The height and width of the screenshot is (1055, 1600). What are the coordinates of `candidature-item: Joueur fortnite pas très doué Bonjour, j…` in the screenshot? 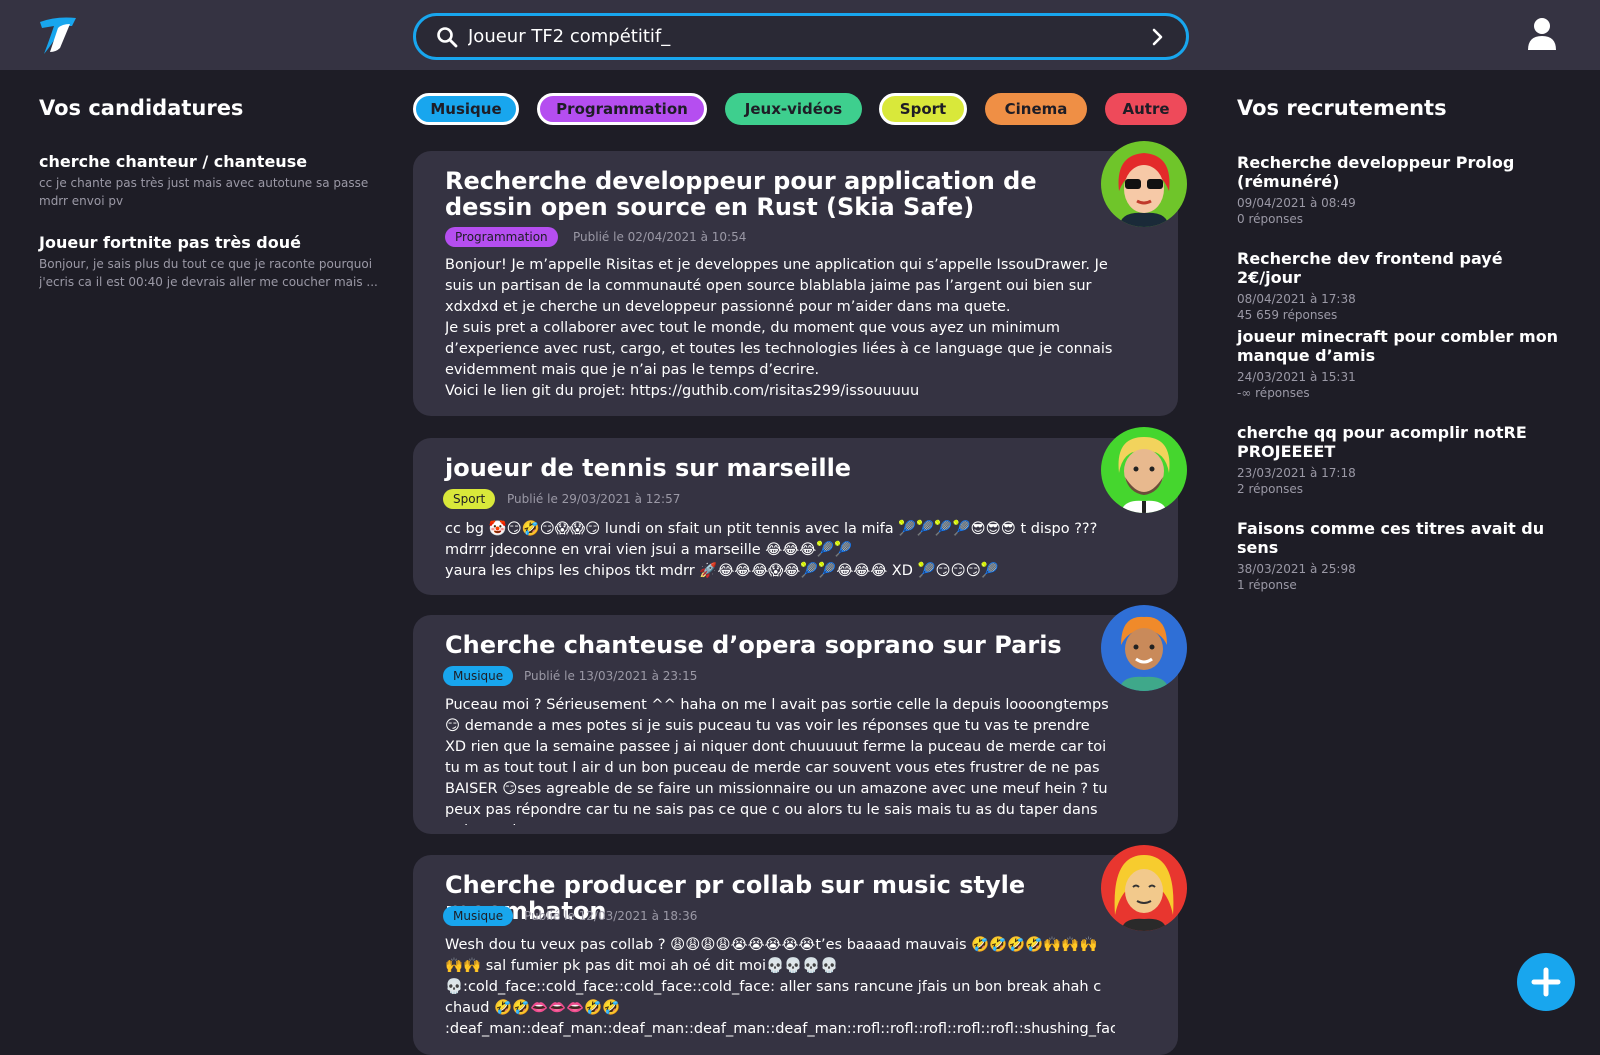 It's located at (209, 262).